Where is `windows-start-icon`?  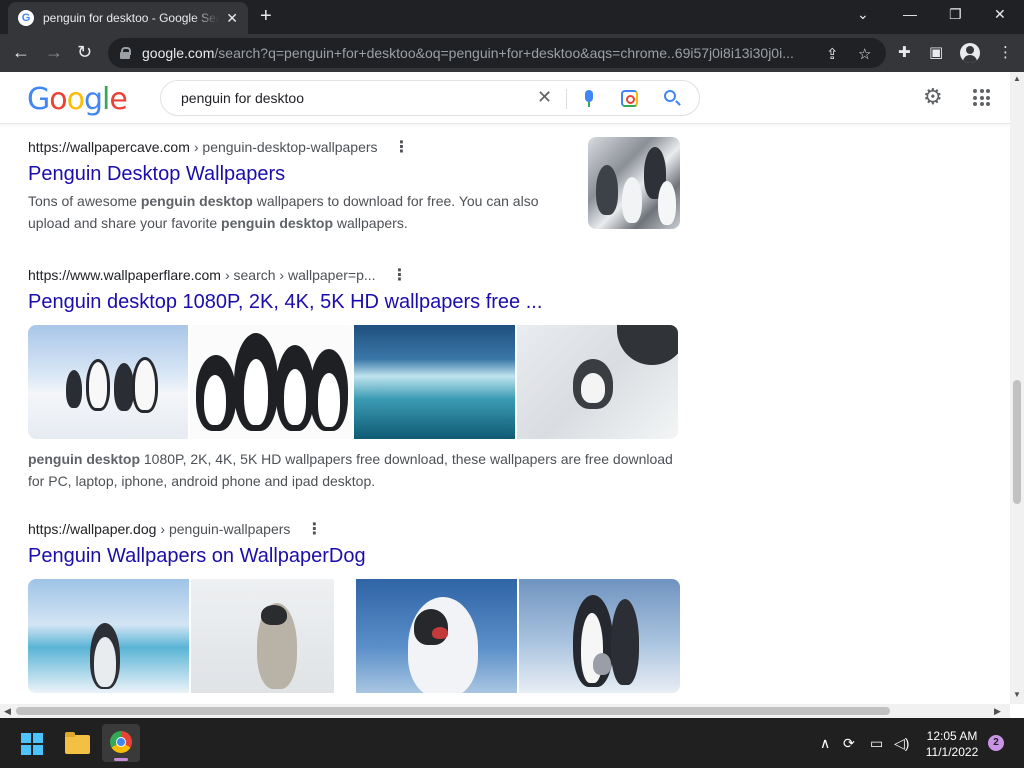 windows-start-icon is located at coordinates (32, 744).